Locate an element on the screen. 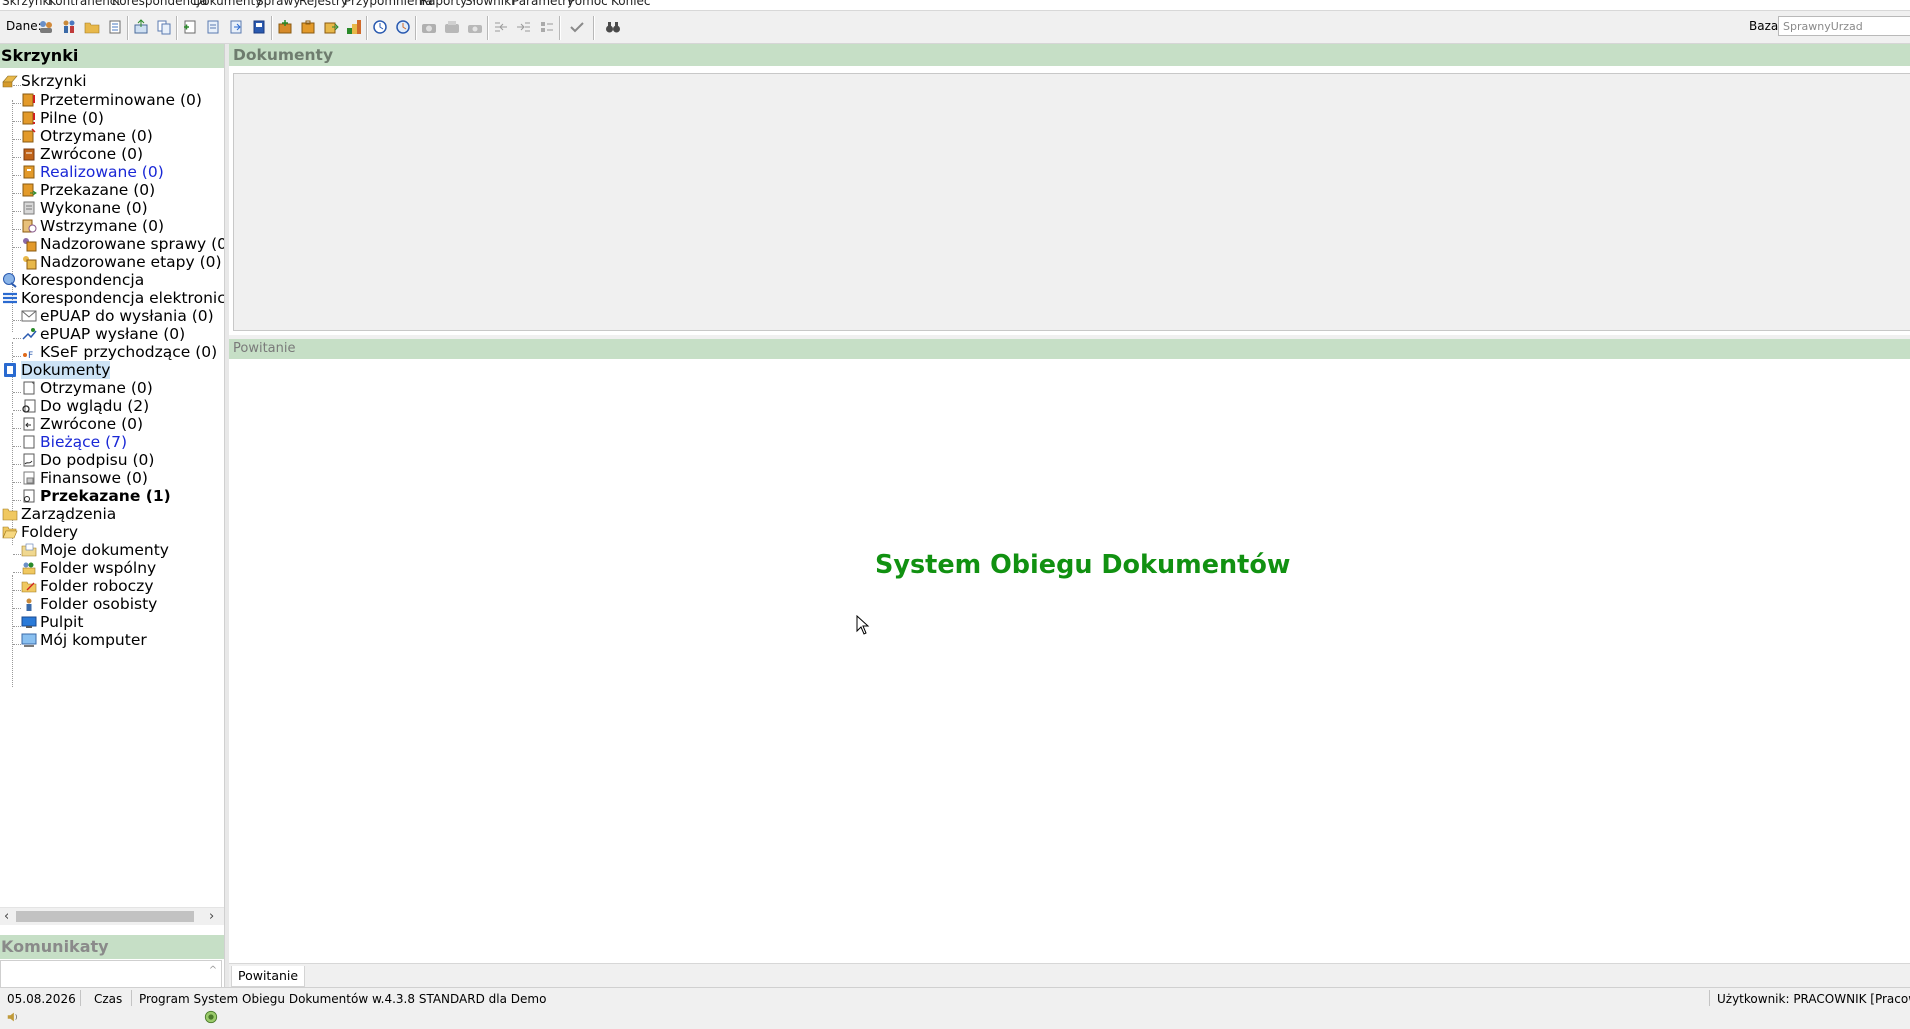  mouse-cursor-icon is located at coordinates (863, 625).